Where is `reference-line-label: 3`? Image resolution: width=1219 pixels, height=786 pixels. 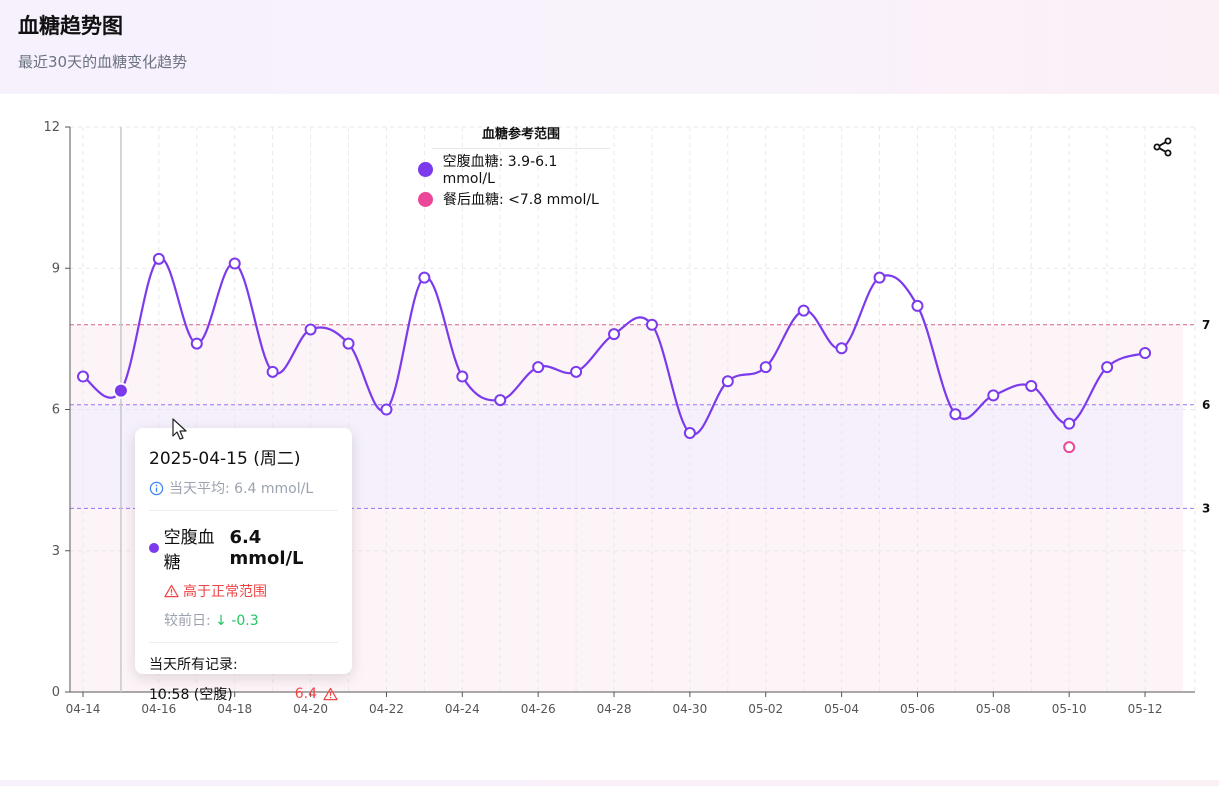
reference-line-label: 3 is located at coordinates (1206, 508).